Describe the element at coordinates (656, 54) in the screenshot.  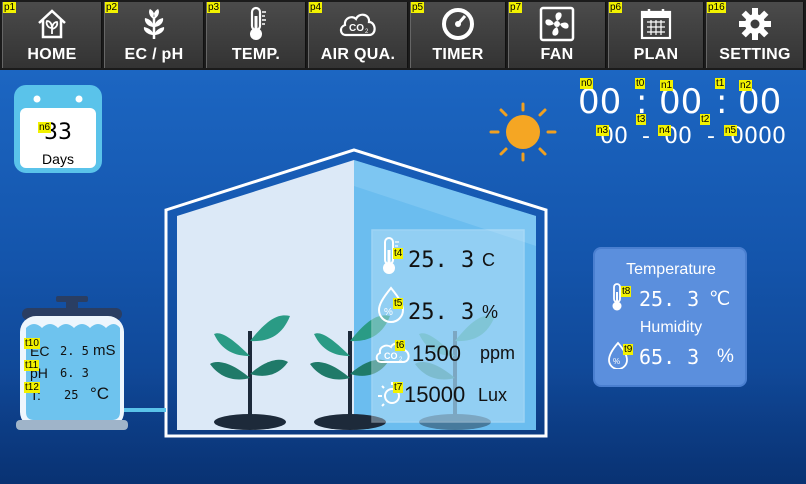
I see `nav-plan-label: PLAN` at that location.